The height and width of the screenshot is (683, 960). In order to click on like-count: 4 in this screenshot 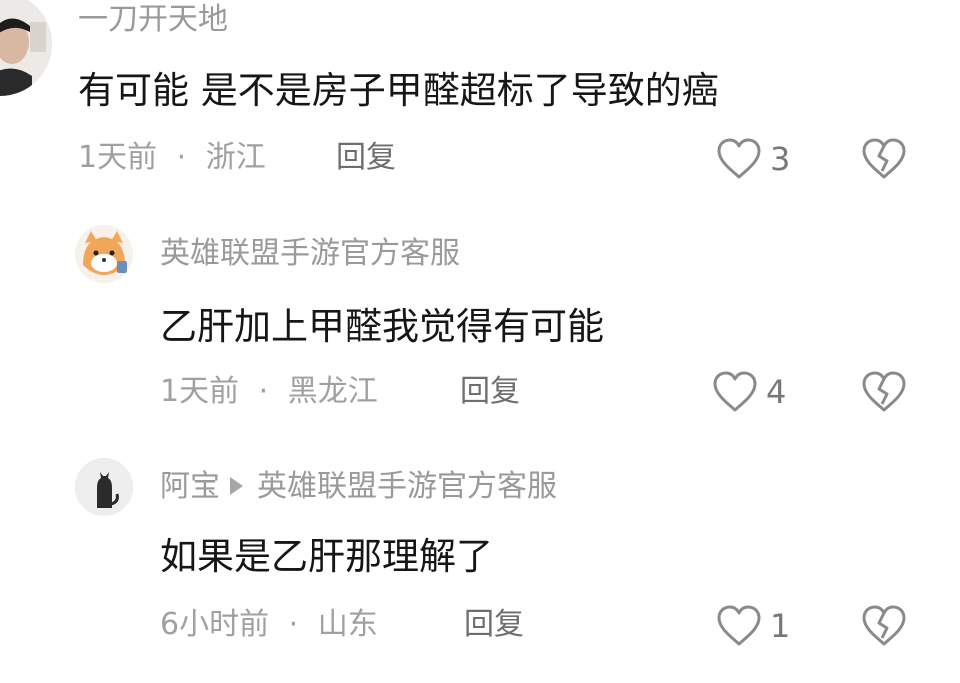, I will do `click(776, 392)`.